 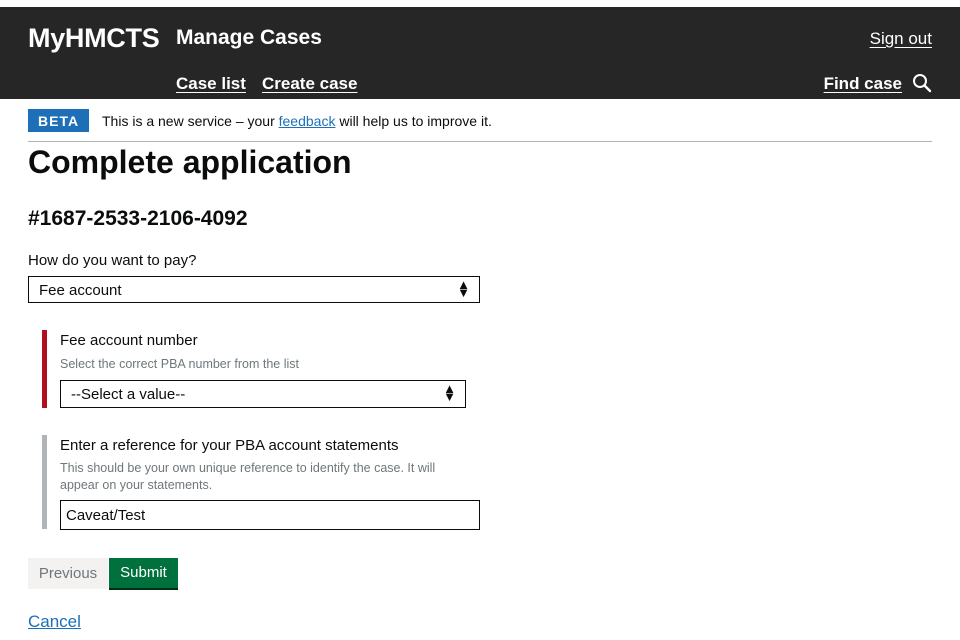 I want to click on reference-input: Caveat/Test, so click(x=270, y=515).